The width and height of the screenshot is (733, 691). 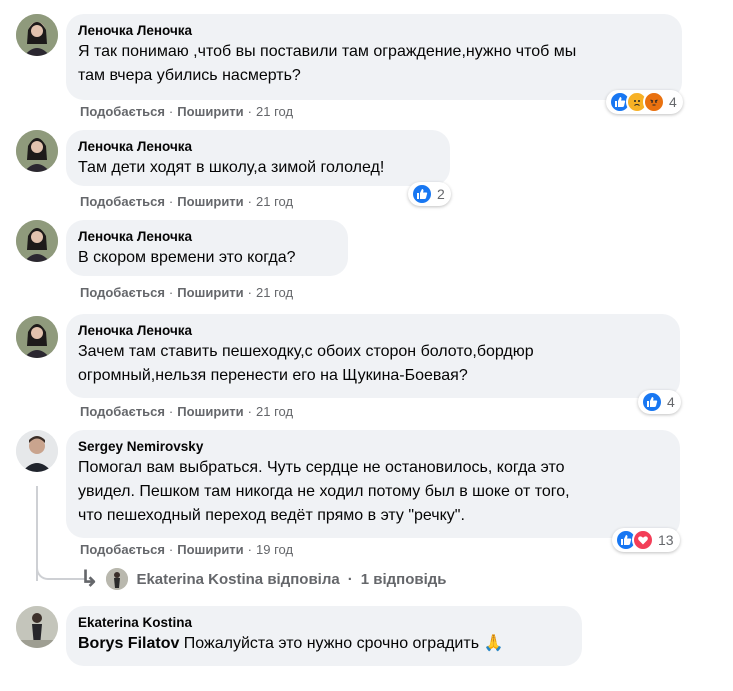 I want to click on reply-arrow-icon: ↳, so click(x=89, y=578).